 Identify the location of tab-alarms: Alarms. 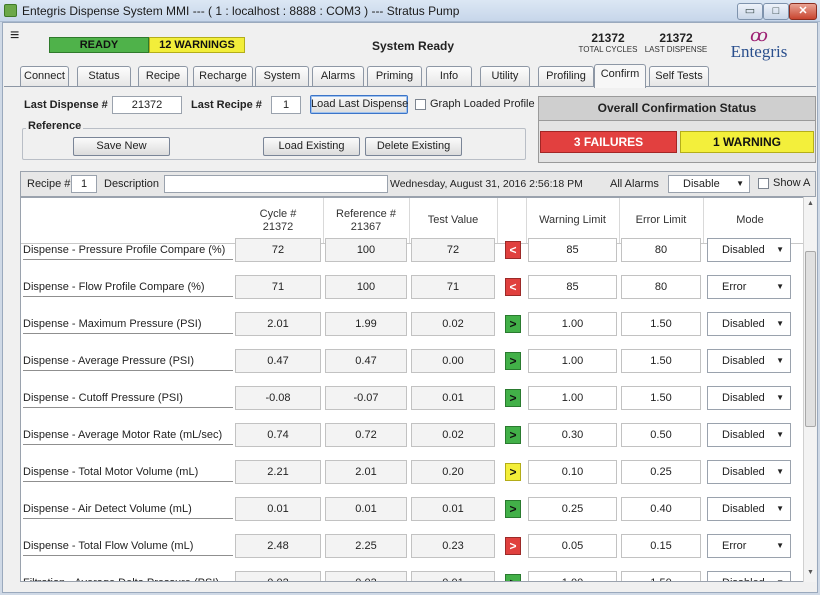
(338, 76).